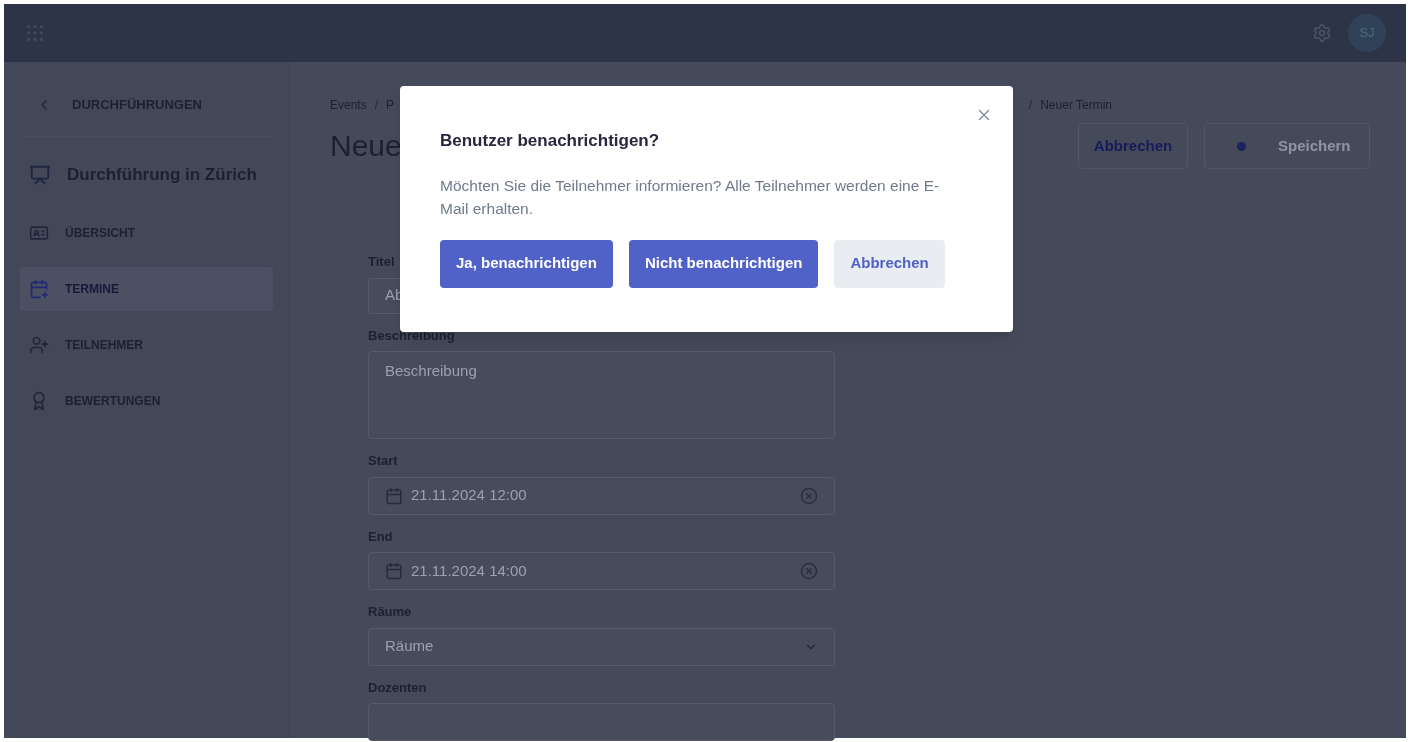 The height and width of the screenshot is (742, 1410). I want to click on save-button: Speichern, so click(1287, 146).